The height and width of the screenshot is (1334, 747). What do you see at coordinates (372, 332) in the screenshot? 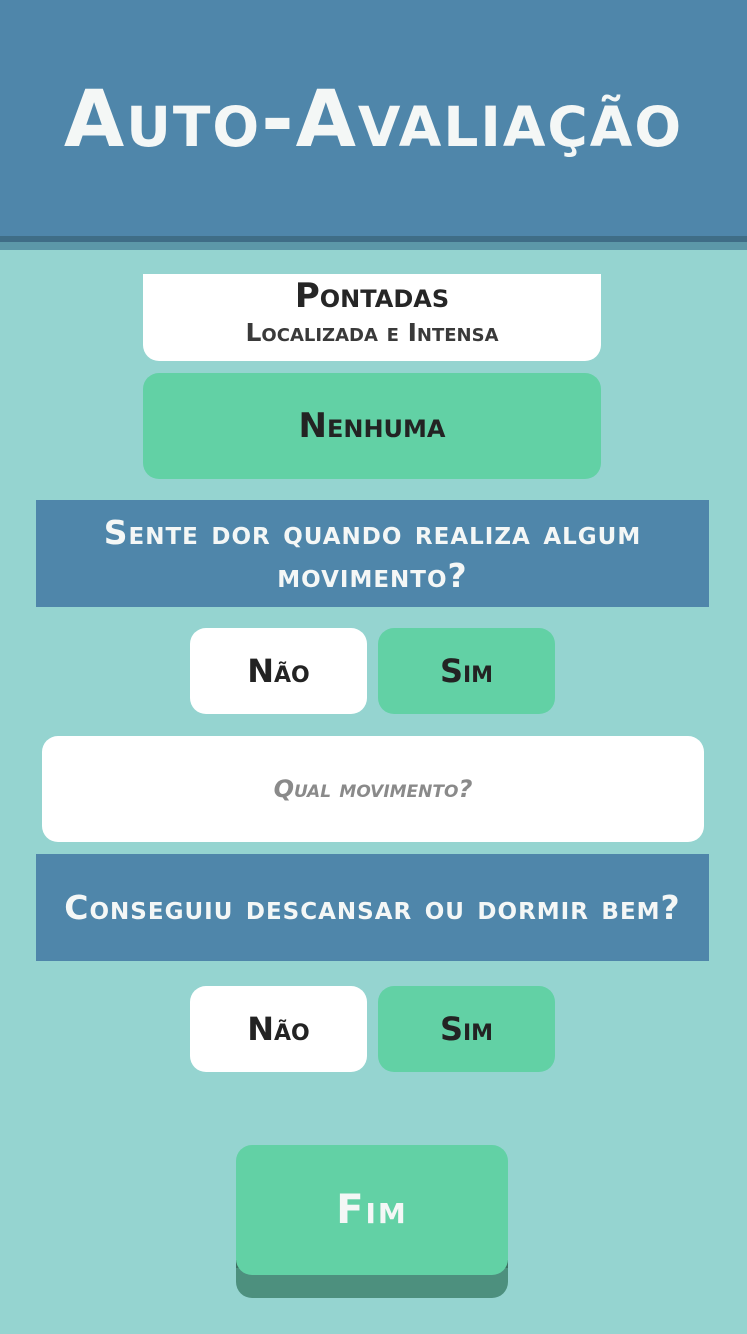
I see `pain-type-subtitle: Localizada e Intensa` at bounding box center [372, 332].